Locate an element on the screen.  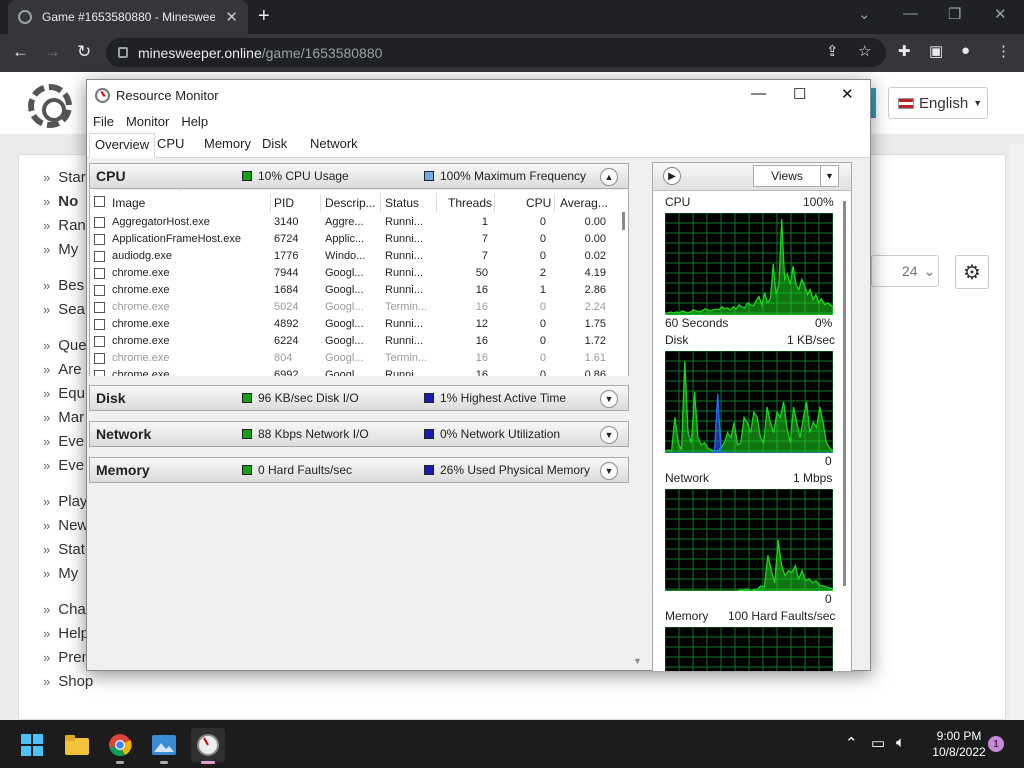
tab-close-icon: ✕ is located at coordinates (231, 17).